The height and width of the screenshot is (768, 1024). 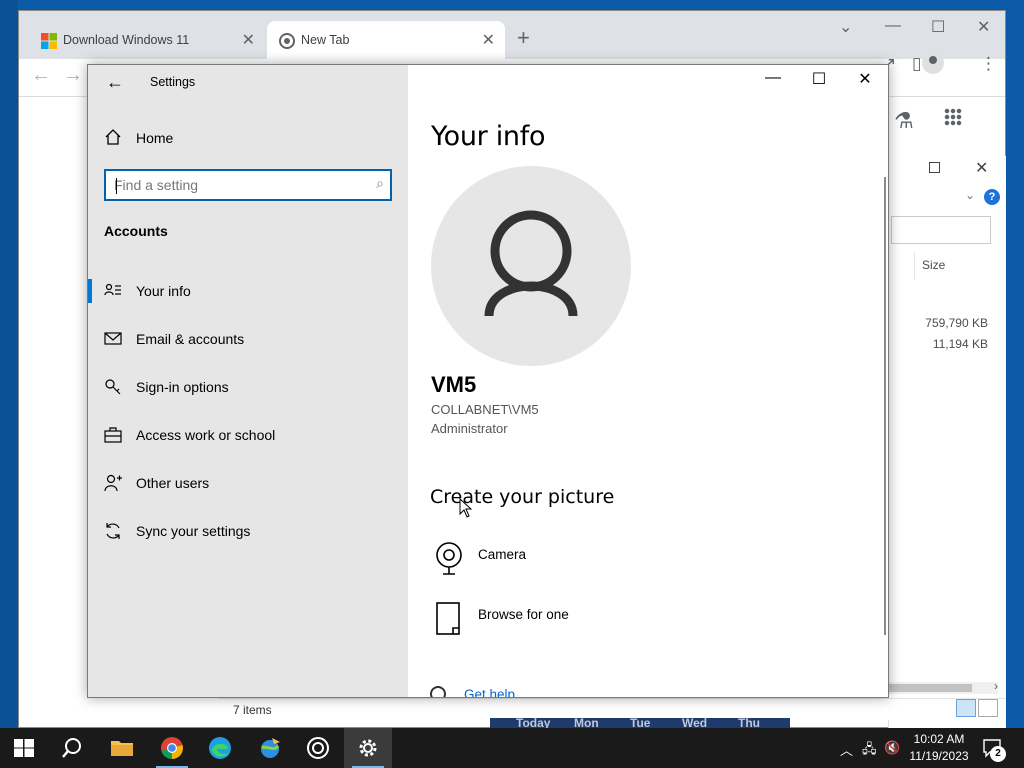 What do you see at coordinates (173, 82) in the screenshot?
I see `app-title: Settings` at bounding box center [173, 82].